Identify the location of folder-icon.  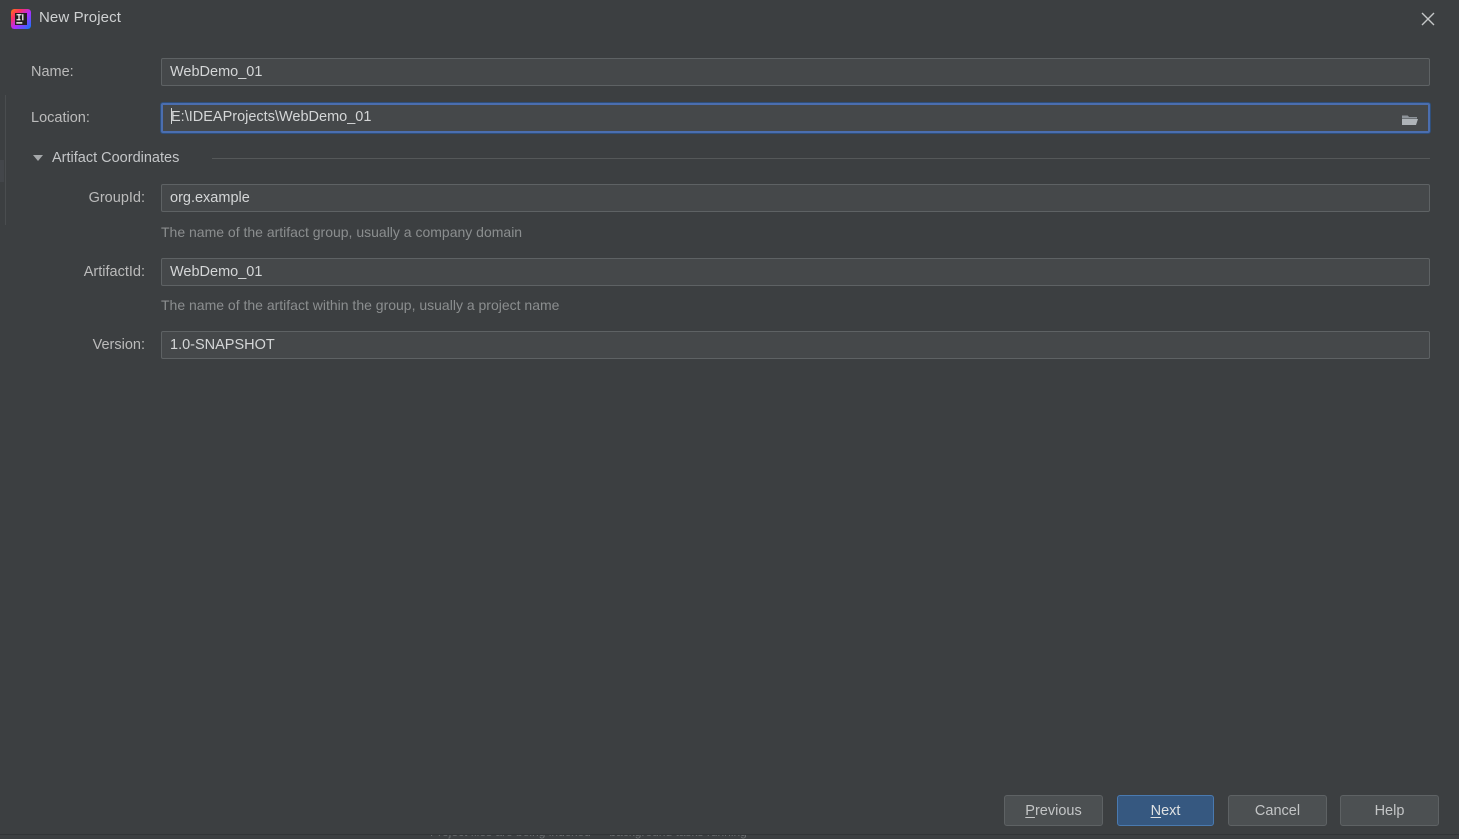
(1410, 120).